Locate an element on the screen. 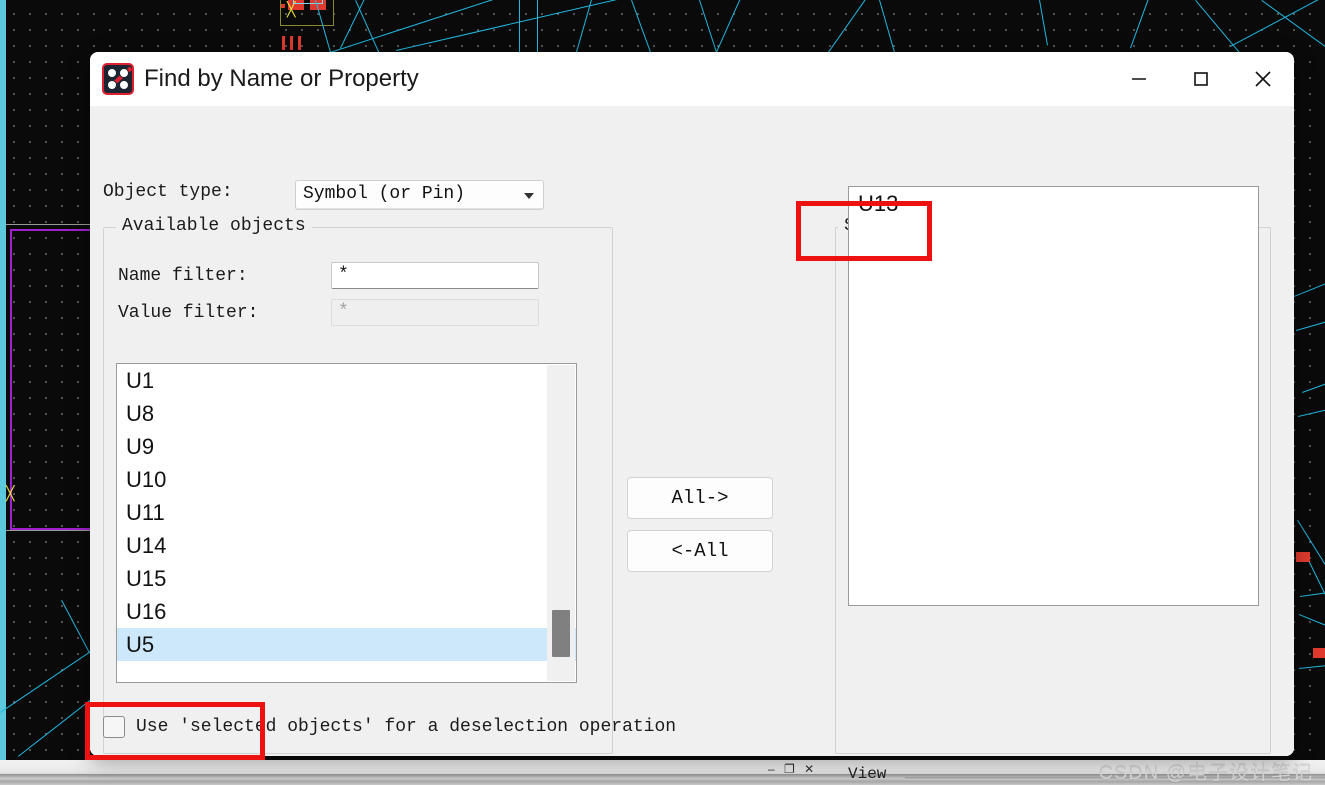  canvas-left-edge-strip is located at coordinates (3, 380).